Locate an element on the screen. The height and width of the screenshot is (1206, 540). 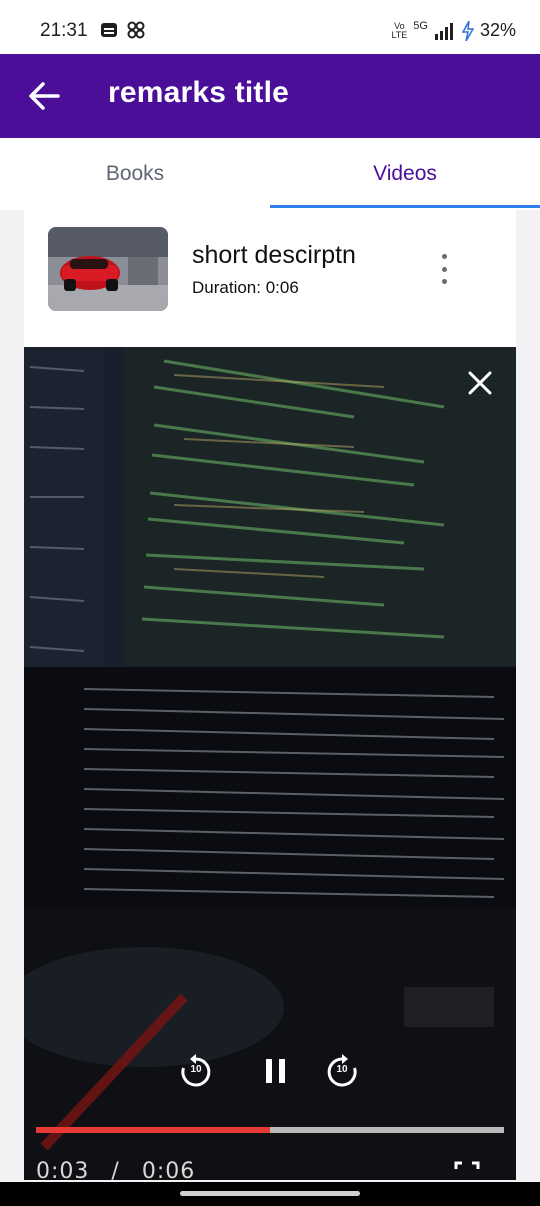
progress-fill is located at coordinates (153, 1130).